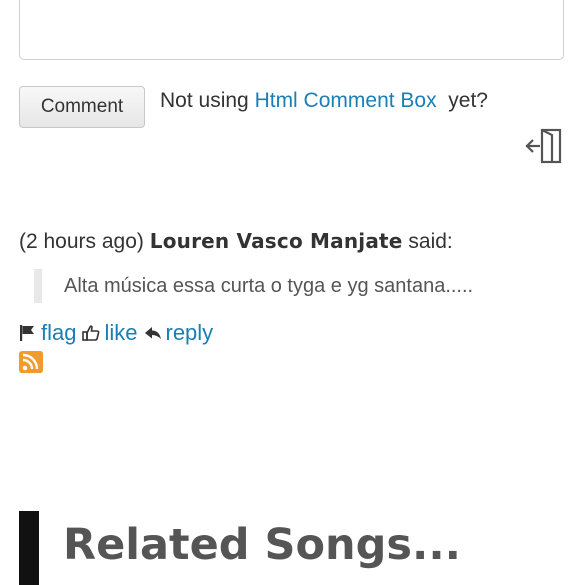  Describe the element at coordinates (81, 241) in the screenshot. I see `comment-time: (2 hours ago)` at that location.